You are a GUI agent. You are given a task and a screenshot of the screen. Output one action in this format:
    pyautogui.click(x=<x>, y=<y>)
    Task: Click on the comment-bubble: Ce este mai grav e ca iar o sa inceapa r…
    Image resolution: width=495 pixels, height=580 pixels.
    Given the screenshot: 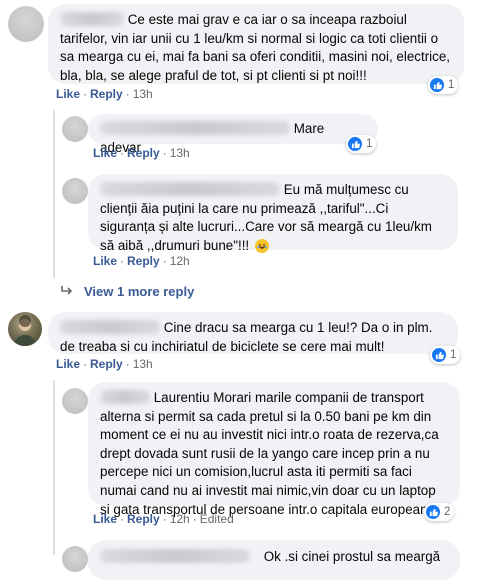 What is the action you would take?
    pyautogui.click(x=256, y=44)
    